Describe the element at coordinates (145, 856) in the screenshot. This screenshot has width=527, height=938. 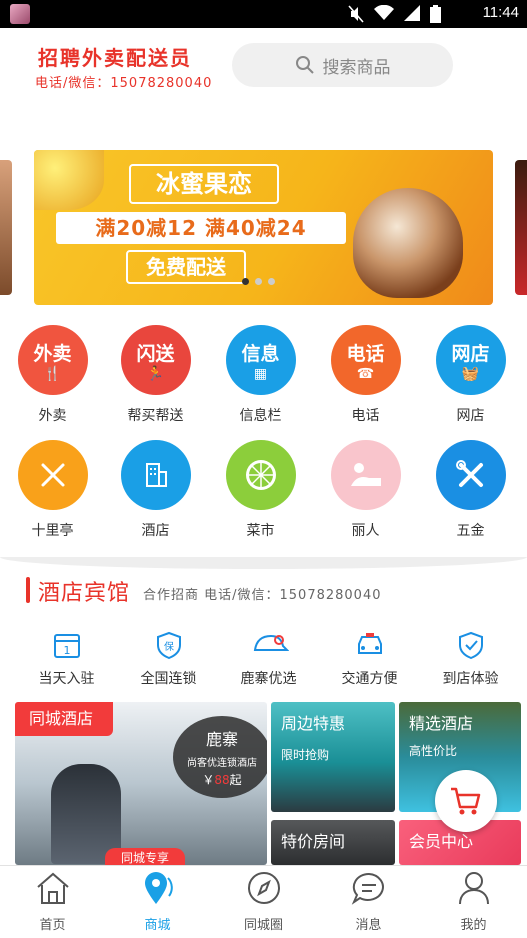
I see `city-exclusive-banner: 同城专享` at that location.